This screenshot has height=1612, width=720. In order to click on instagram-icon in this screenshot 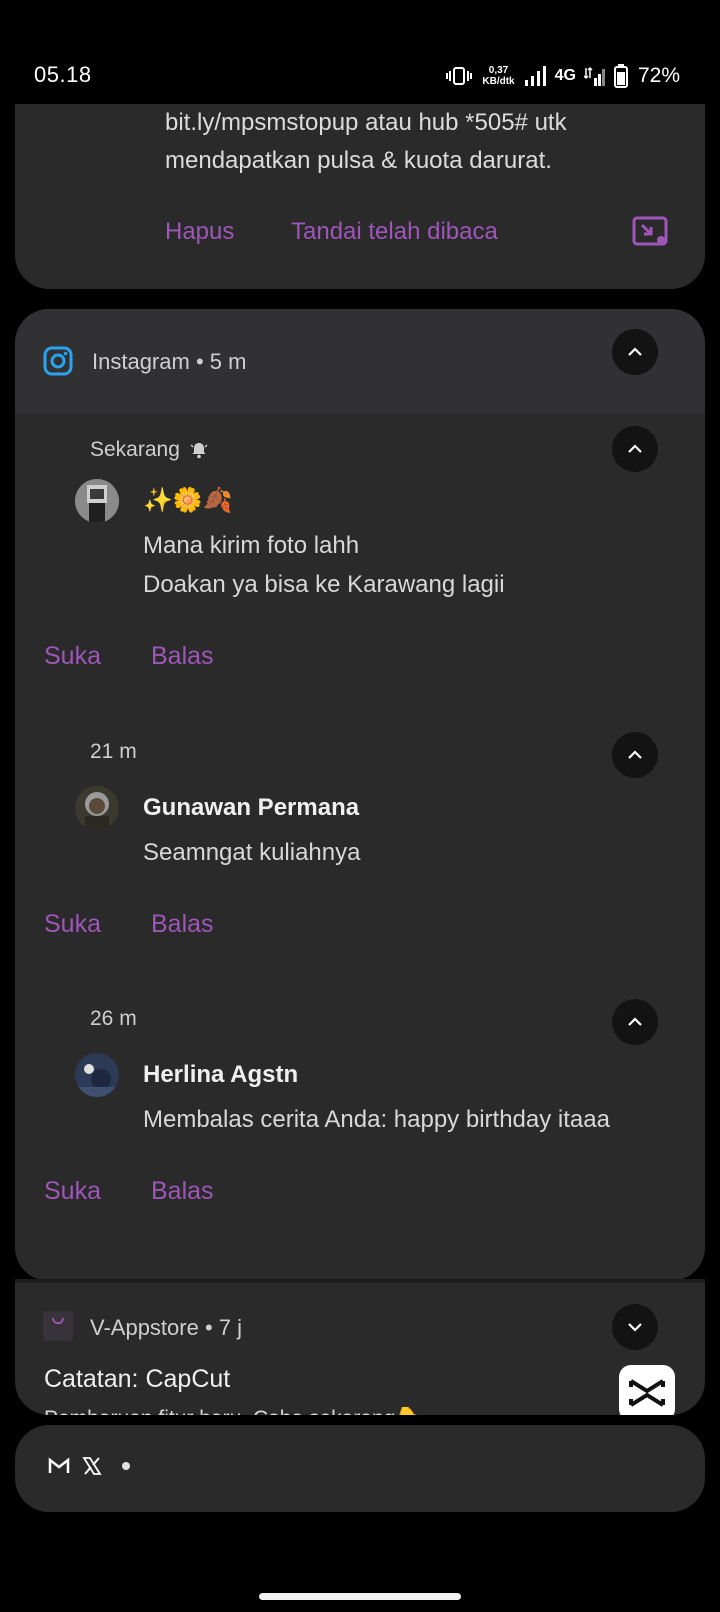, I will do `click(58, 361)`.